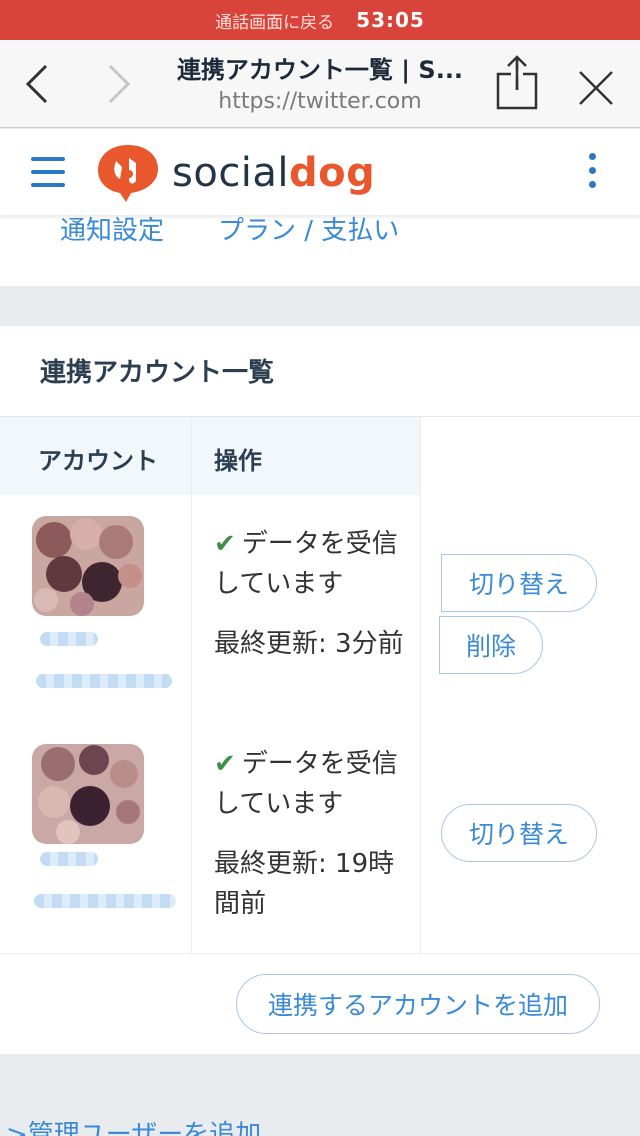 This screenshot has height=1136, width=640. Describe the element at coordinates (517, 82) in the screenshot. I see `share-icon` at that location.